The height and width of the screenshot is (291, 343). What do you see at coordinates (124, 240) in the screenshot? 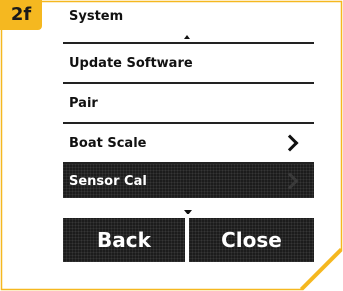
I see `back-button: Back` at bounding box center [124, 240].